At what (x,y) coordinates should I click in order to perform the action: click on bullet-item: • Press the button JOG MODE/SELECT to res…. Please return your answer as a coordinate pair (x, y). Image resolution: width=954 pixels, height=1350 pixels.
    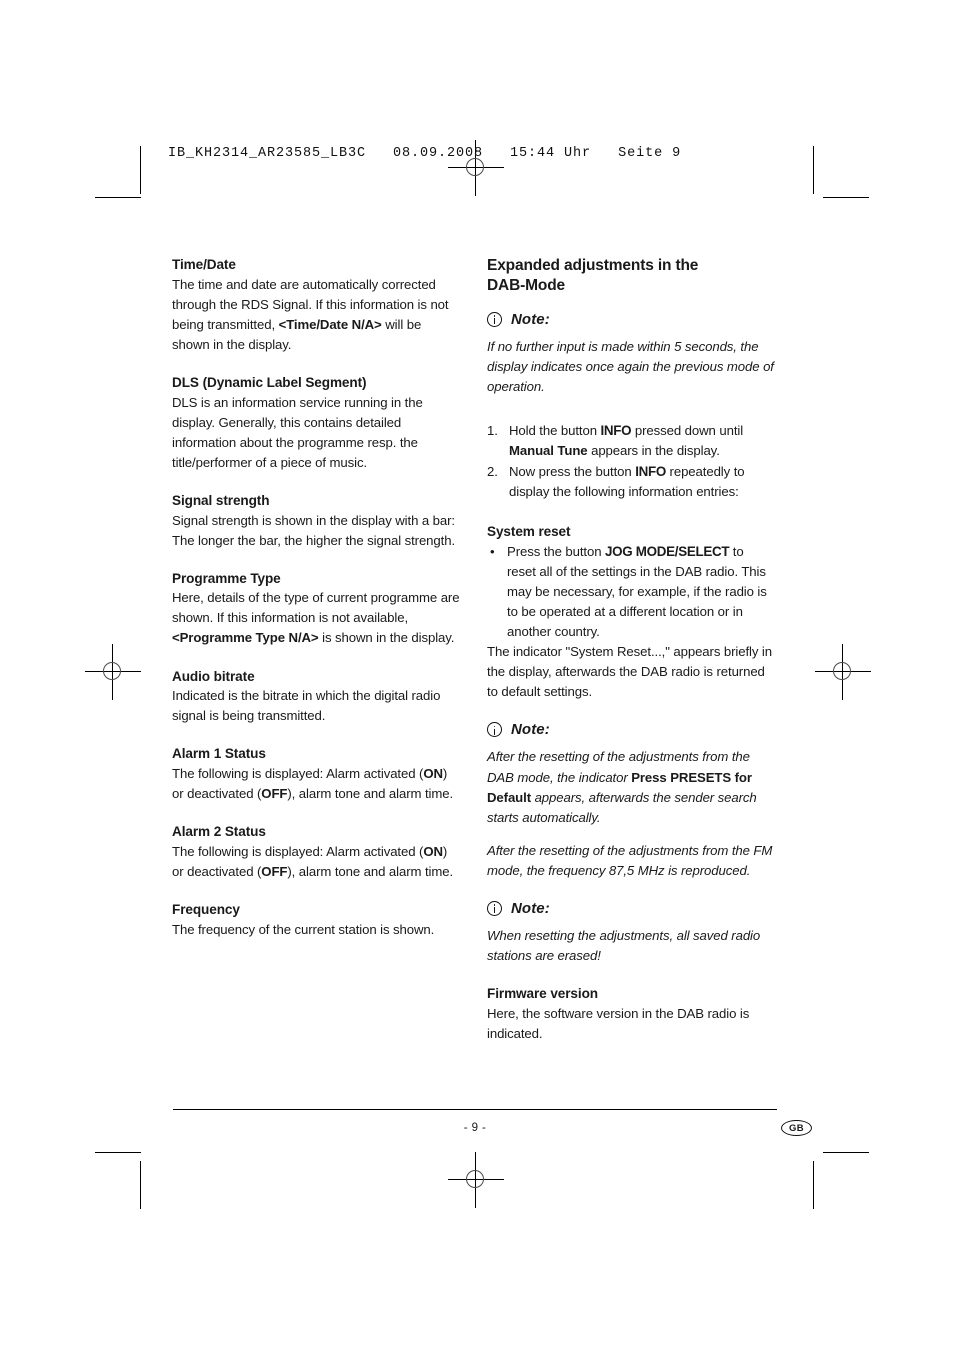
    Looking at the image, I should click on (631, 592).